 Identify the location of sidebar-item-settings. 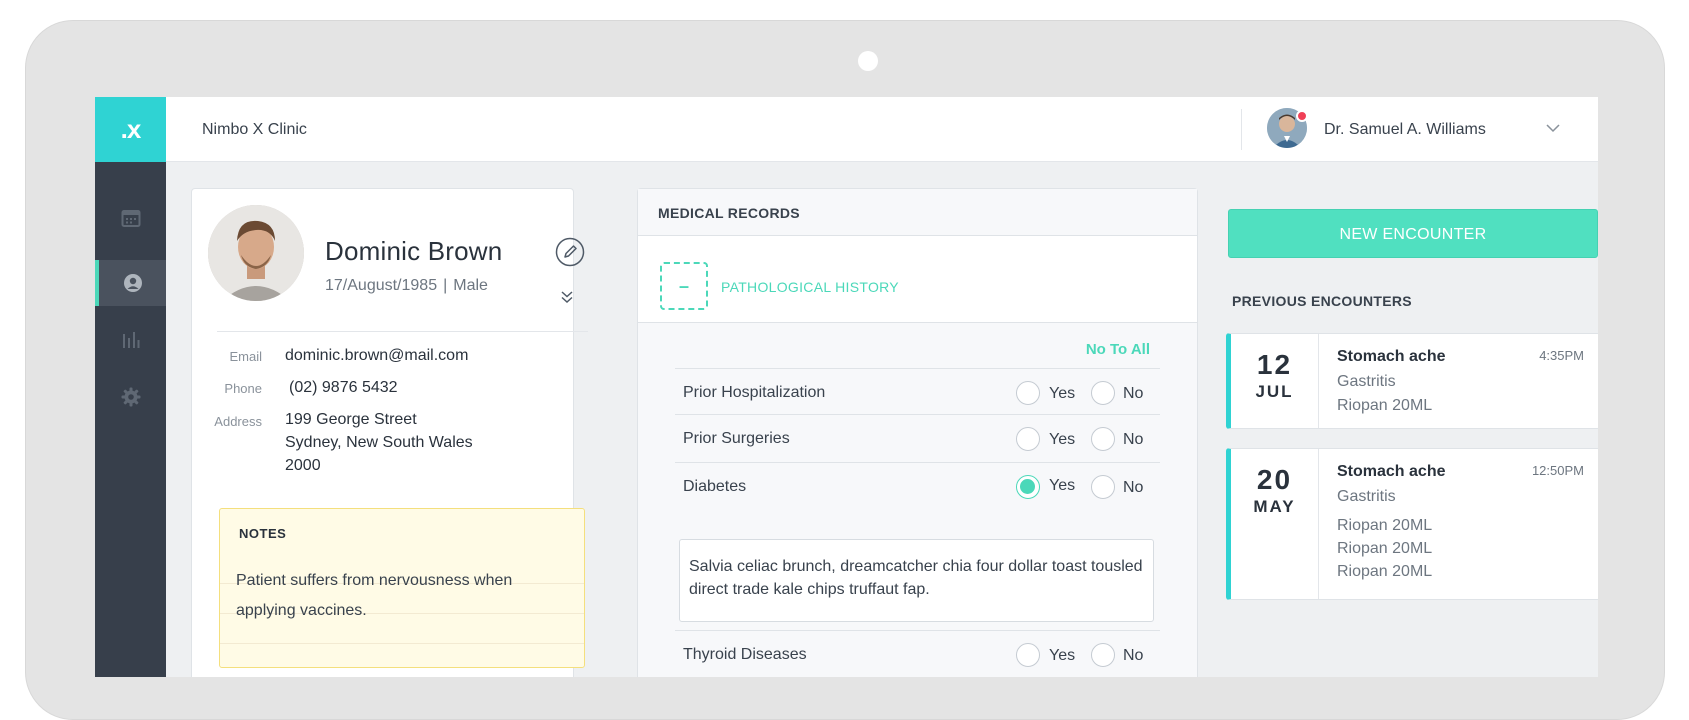
(130, 397).